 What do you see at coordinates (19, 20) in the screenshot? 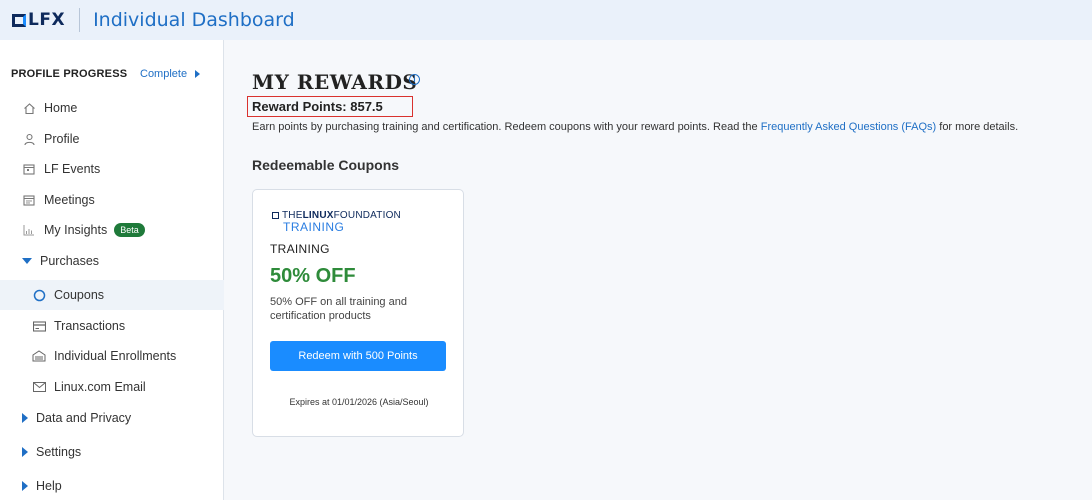
I see `lfx-logo-mark` at bounding box center [19, 20].